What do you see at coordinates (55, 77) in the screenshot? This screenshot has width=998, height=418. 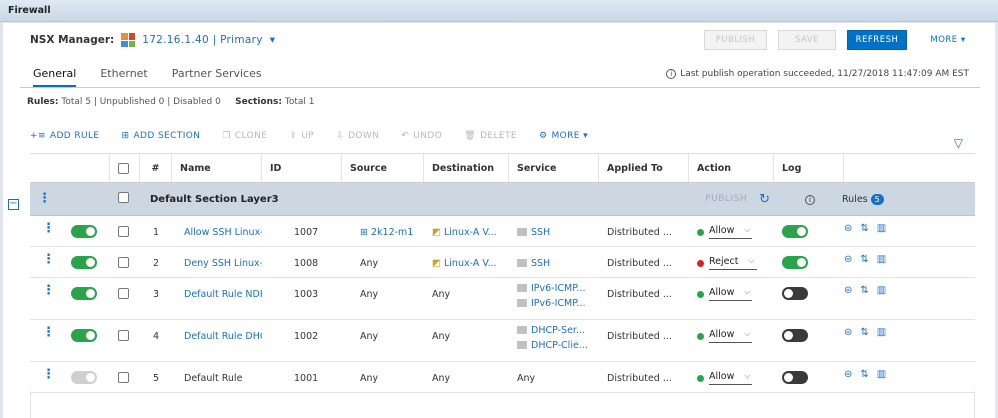 I see `tab-general: General` at bounding box center [55, 77].